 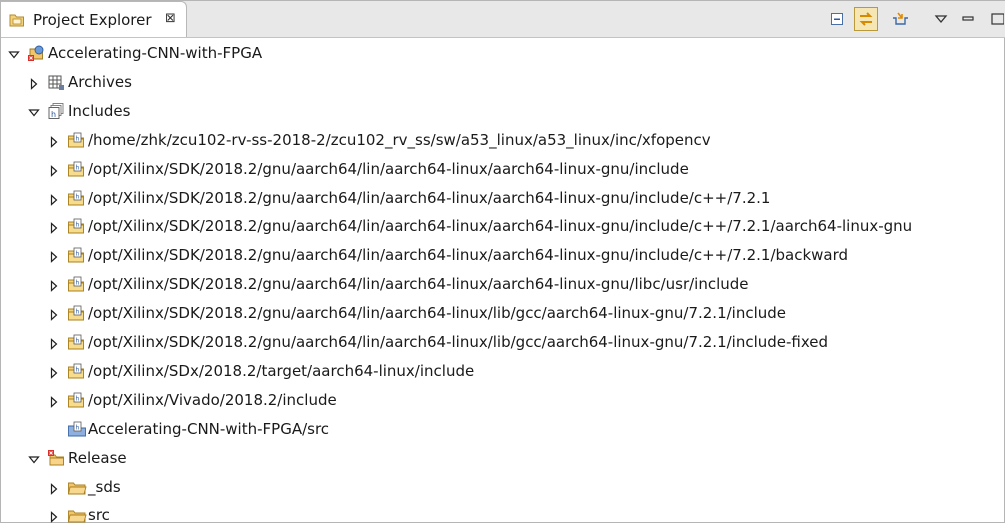 I want to click on tree-item-label: /opt/Xilinx/Vivado/2018.2/include, so click(x=212, y=399).